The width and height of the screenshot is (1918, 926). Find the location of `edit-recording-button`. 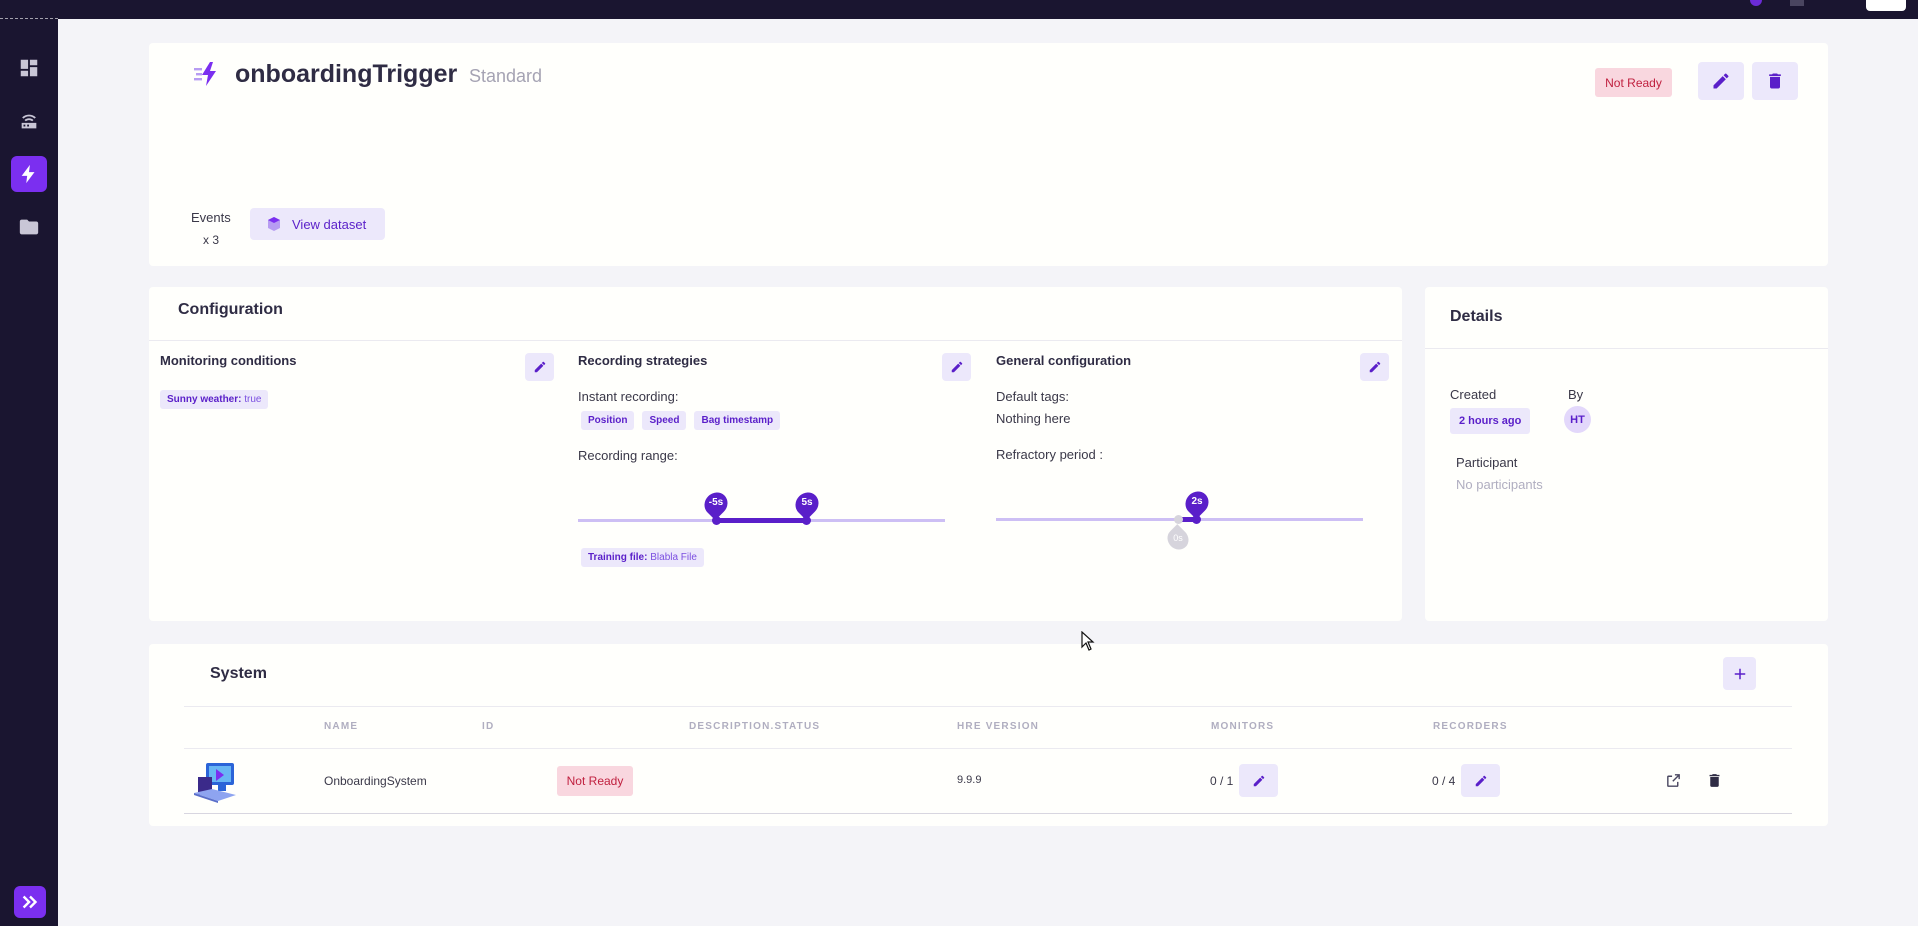

edit-recording-button is located at coordinates (956, 367).